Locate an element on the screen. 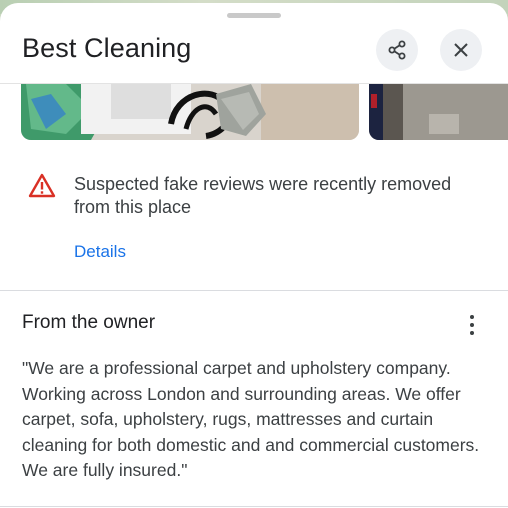 The height and width of the screenshot is (508, 508). photo-carousel is located at coordinates (254, 112).